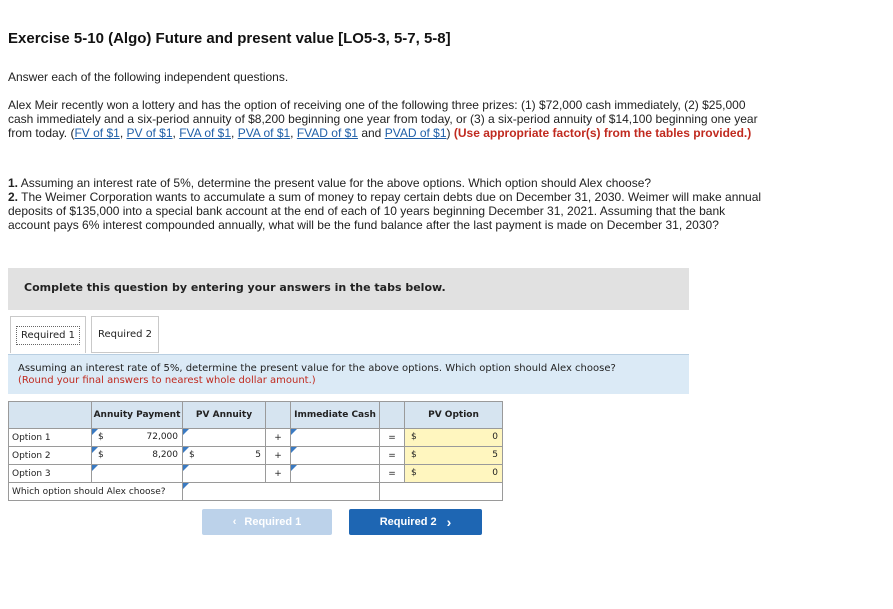  I want to click on pv-annuity-input: $5, so click(224, 455).